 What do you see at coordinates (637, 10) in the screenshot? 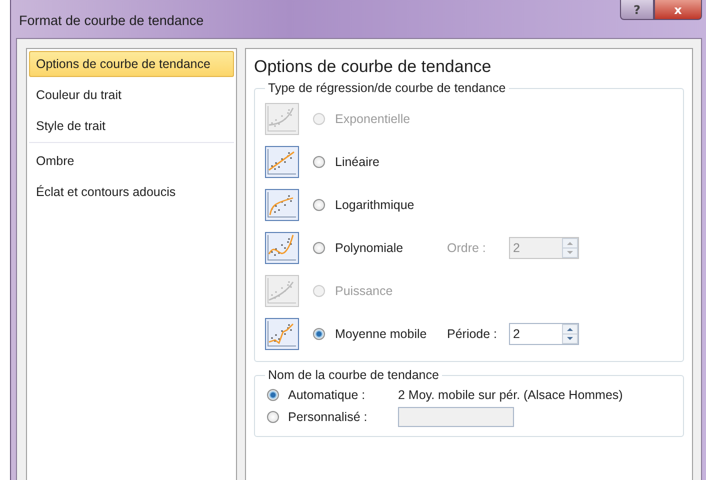
I see `help-button: ?` at bounding box center [637, 10].